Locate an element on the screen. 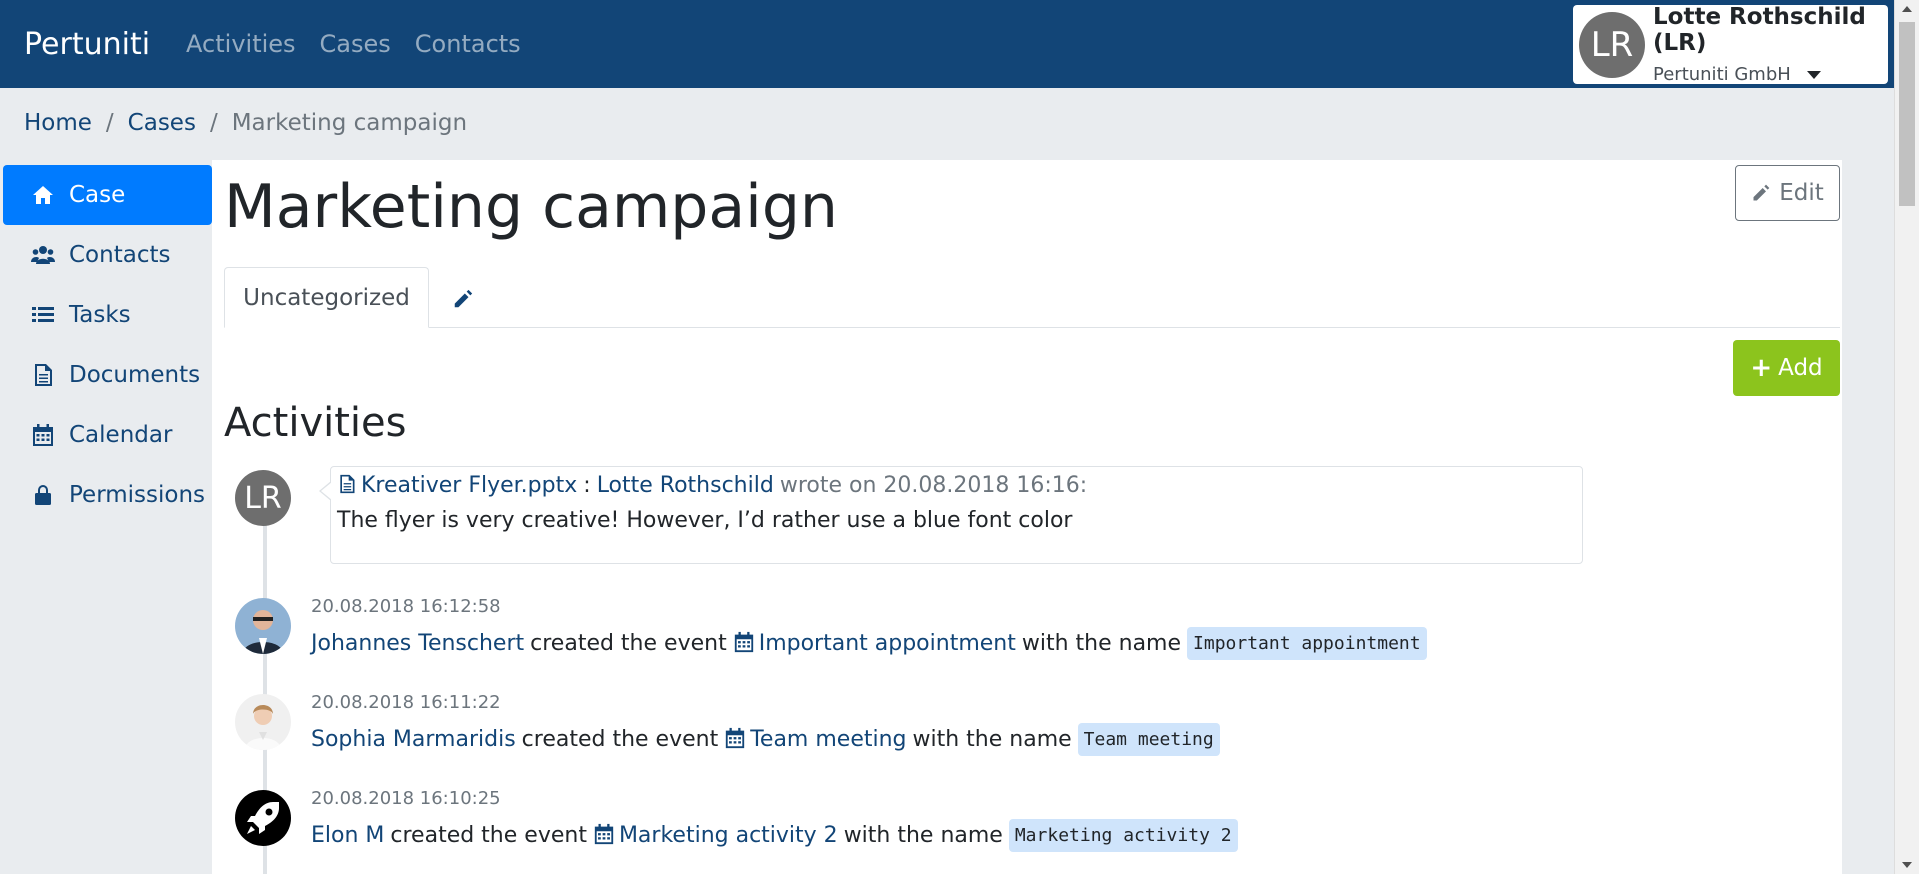 The image size is (1919, 874). sidebar-item-label: Tasks is located at coordinates (100, 315).